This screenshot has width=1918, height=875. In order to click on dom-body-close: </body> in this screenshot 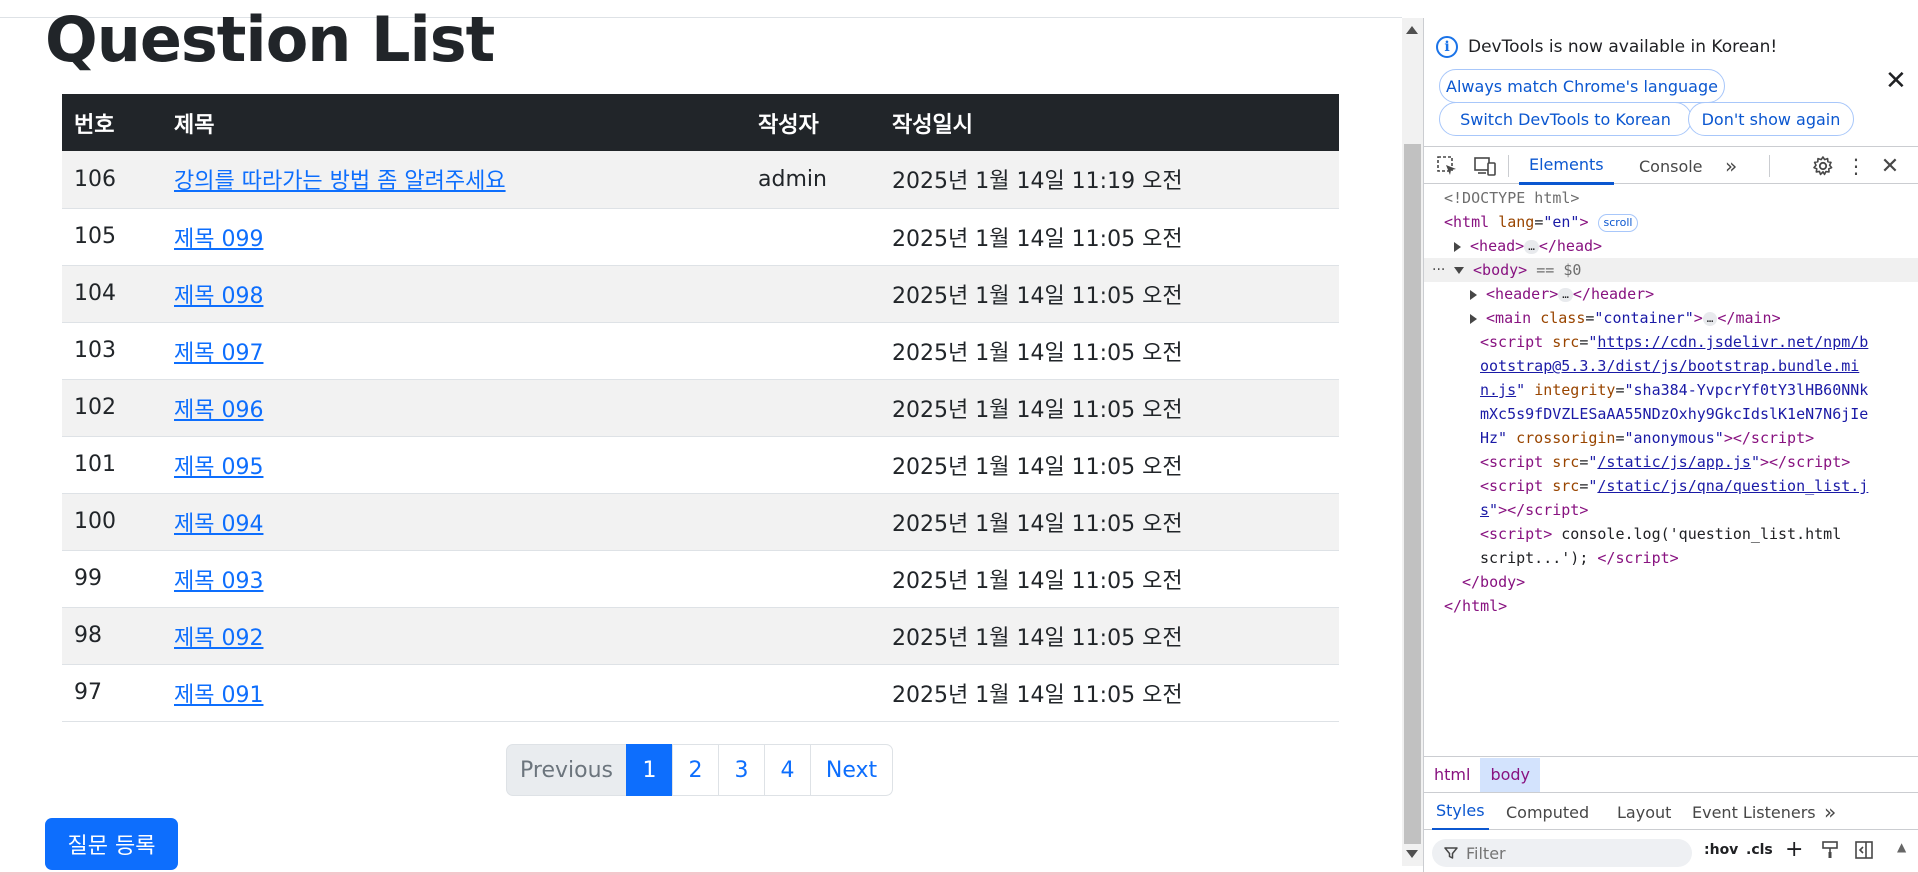, I will do `click(1671, 582)`.